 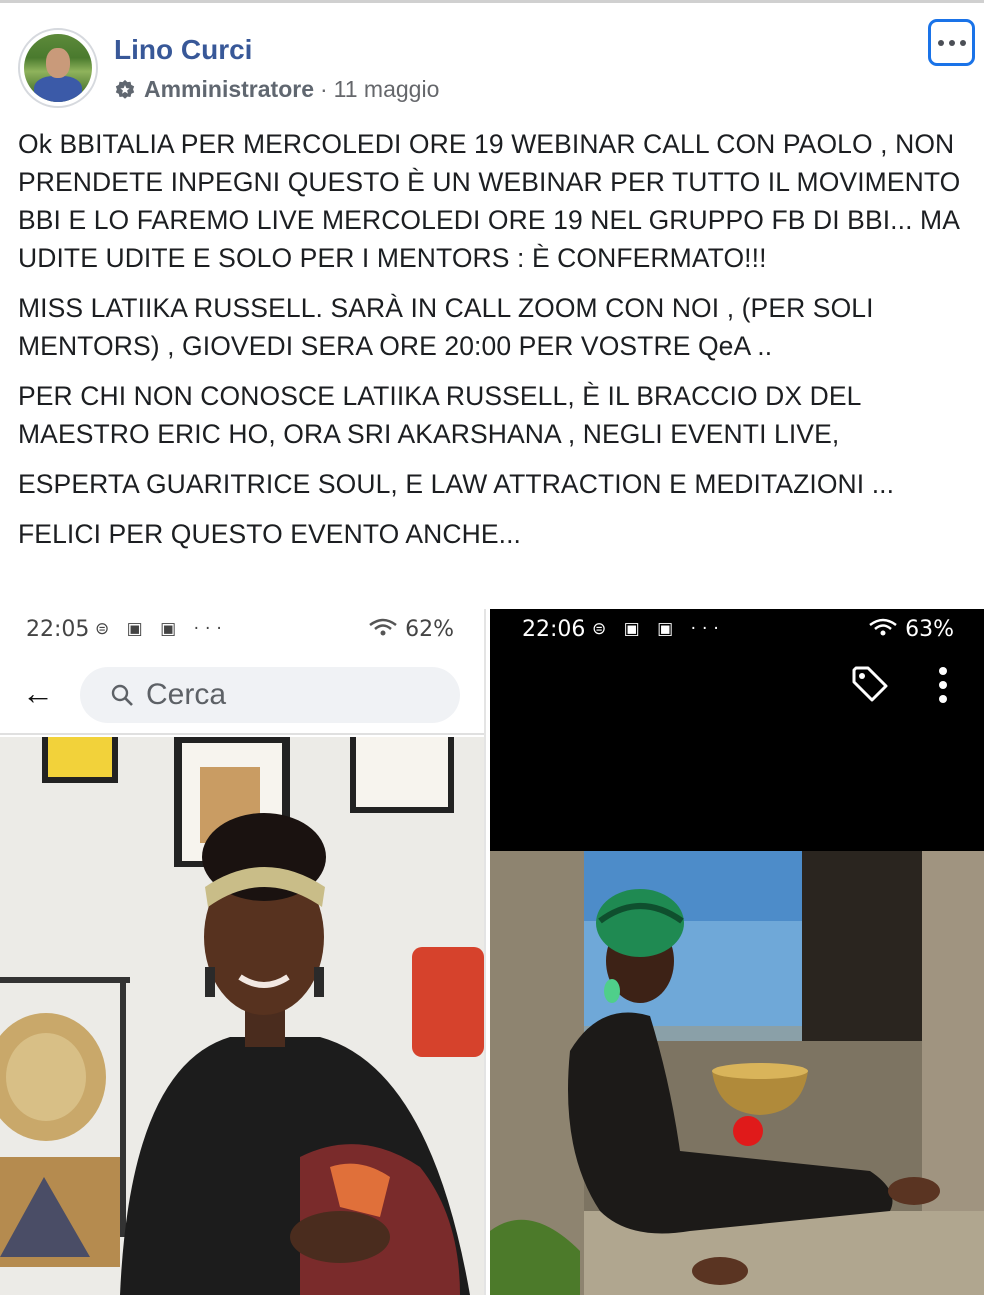 What do you see at coordinates (411, 629) in the screenshot?
I see `battery-level: 62%` at bounding box center [411, 629].